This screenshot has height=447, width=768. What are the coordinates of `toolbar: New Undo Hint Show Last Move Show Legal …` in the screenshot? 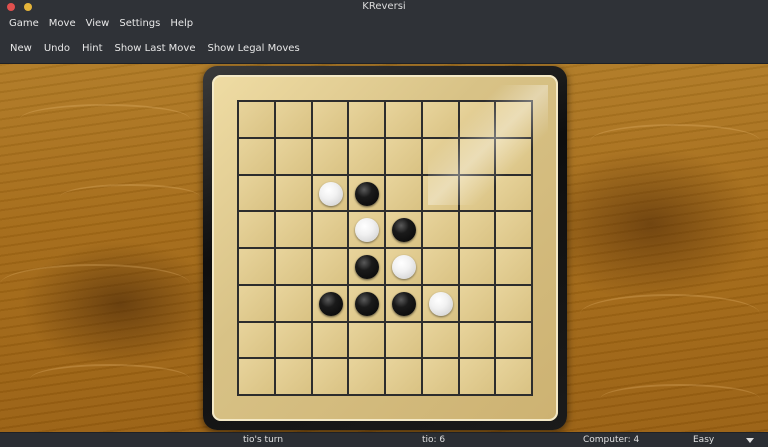 It's located at (384, 49).